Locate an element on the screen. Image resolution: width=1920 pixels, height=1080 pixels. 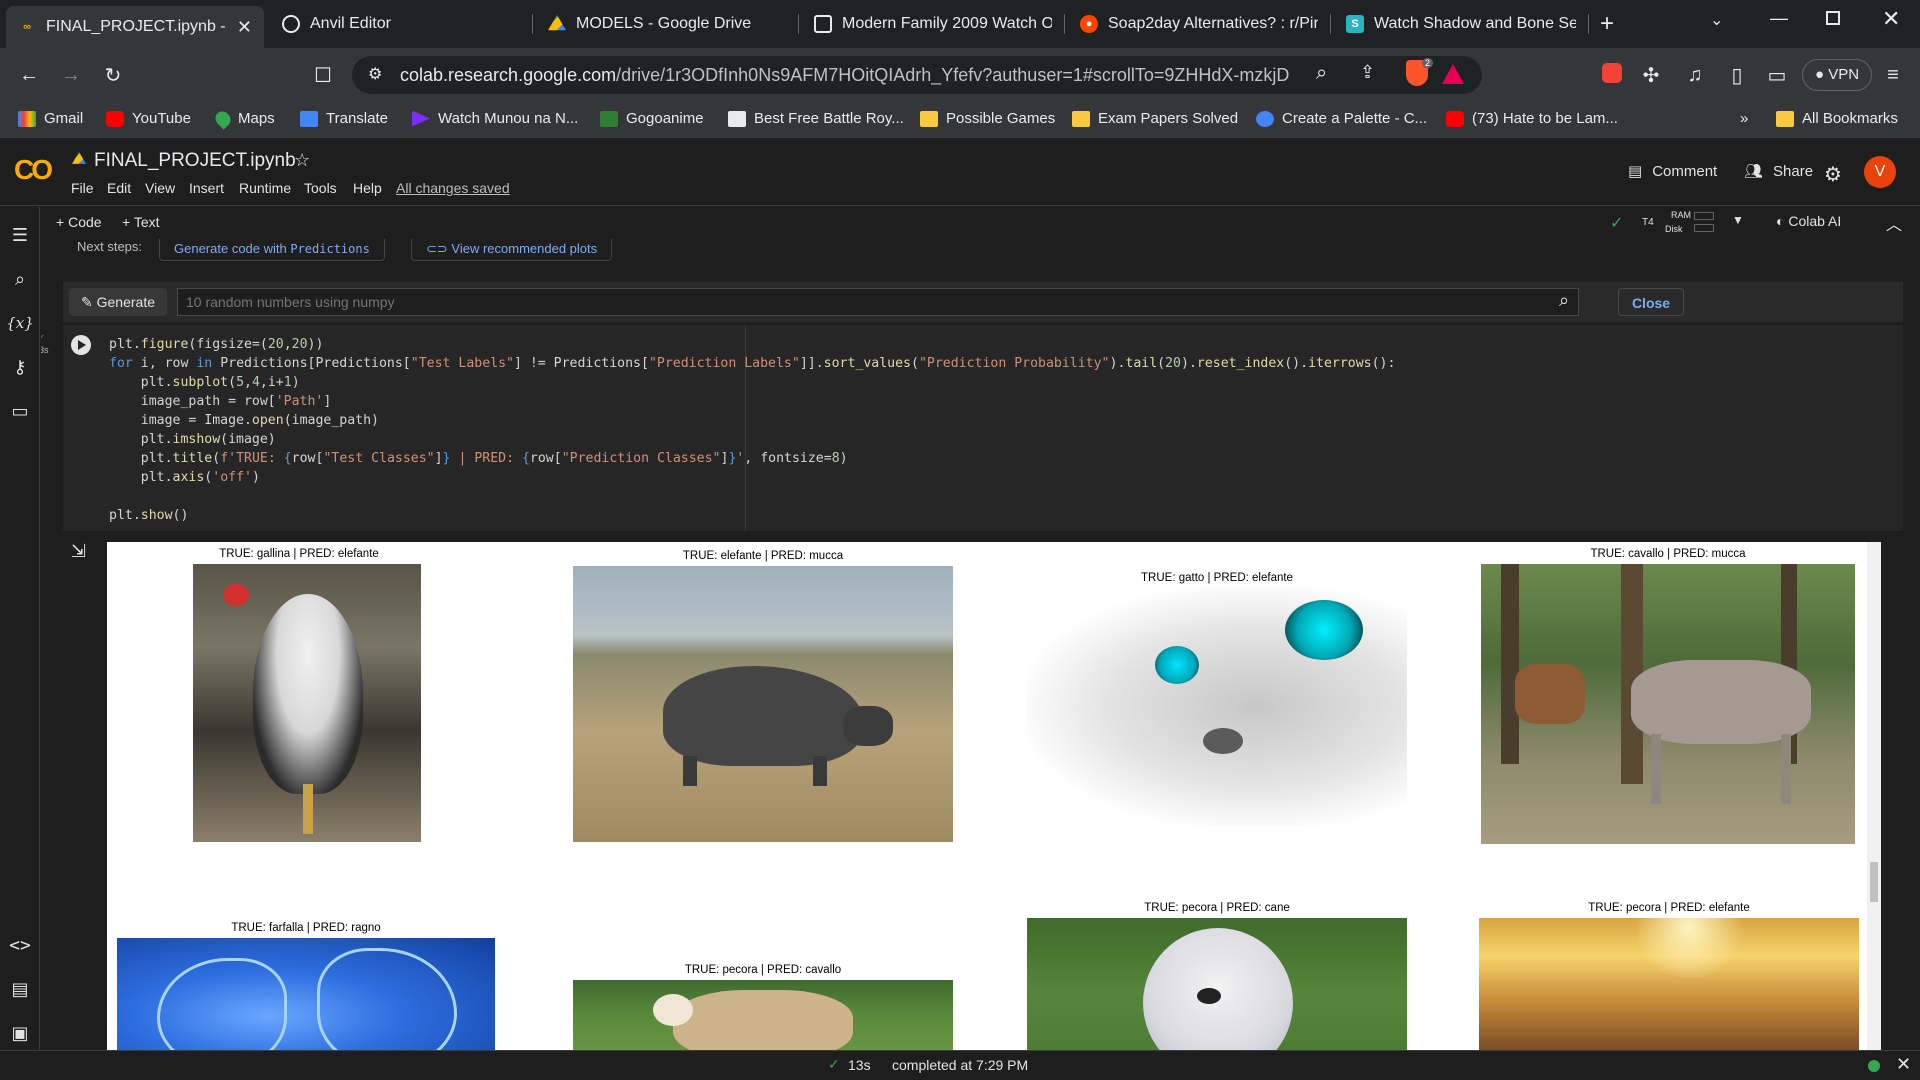
extension-record-icon is located at coordinates (1612, 73).